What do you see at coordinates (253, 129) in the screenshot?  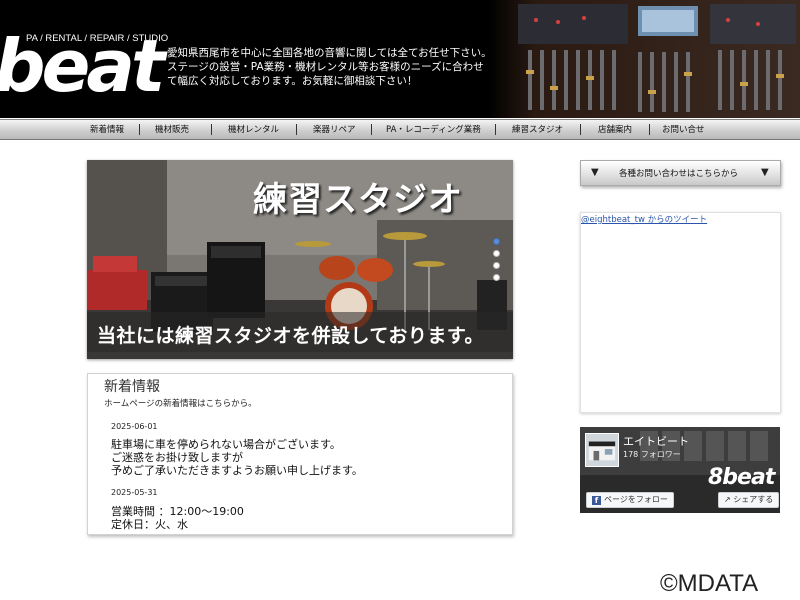 I see `nav-item-rental: 機材レンタル` at bounding box center [253, 129].